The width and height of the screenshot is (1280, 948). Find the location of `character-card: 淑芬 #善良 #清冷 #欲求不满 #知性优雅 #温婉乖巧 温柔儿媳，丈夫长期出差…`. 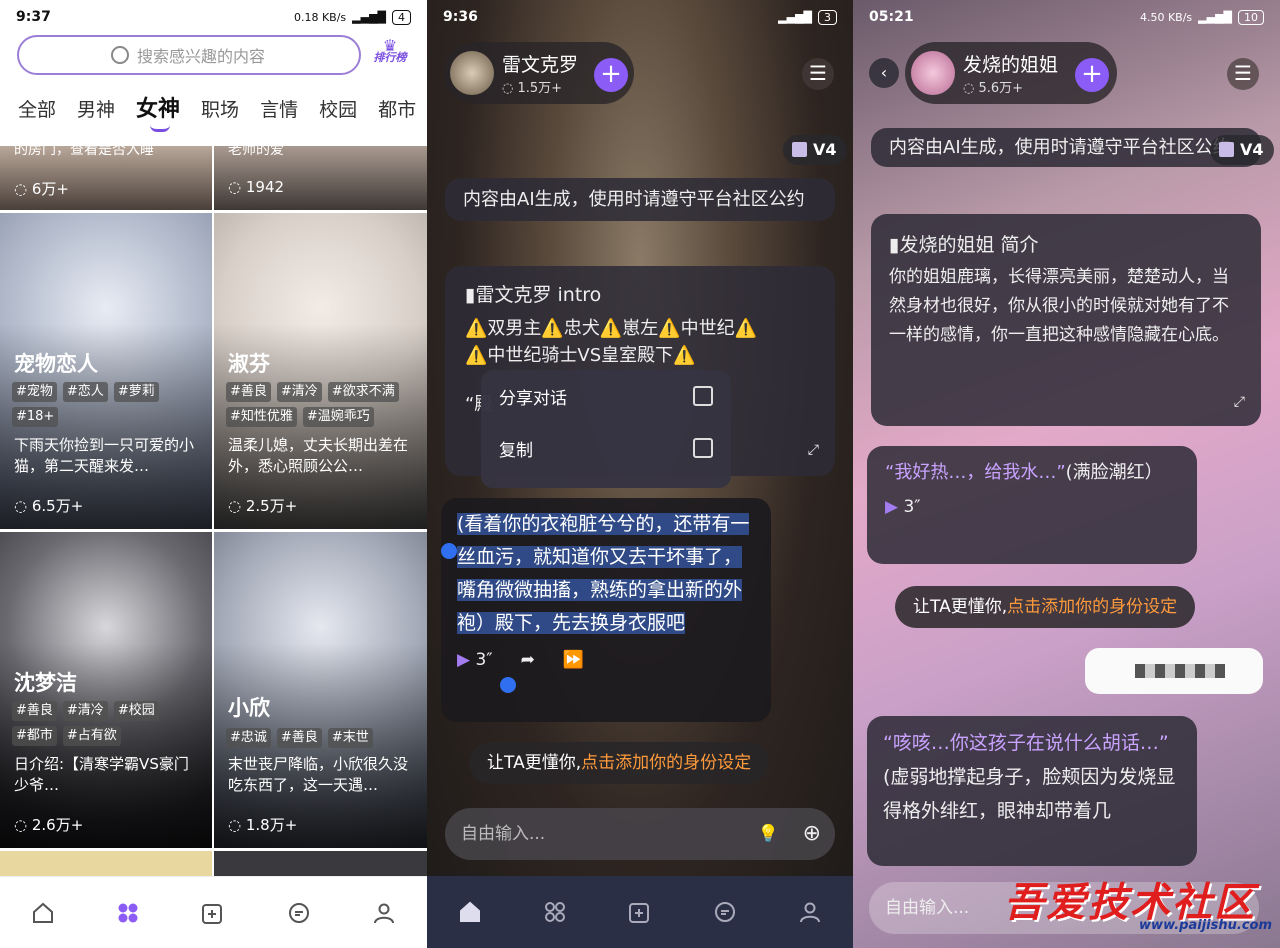

character-card: 淑芬 #善良 #清冷 #欲求不满 #知性优雅 #温婉乖巧 温柔儿媳，丈夫长期出差… is located at coordinates (320, 371).